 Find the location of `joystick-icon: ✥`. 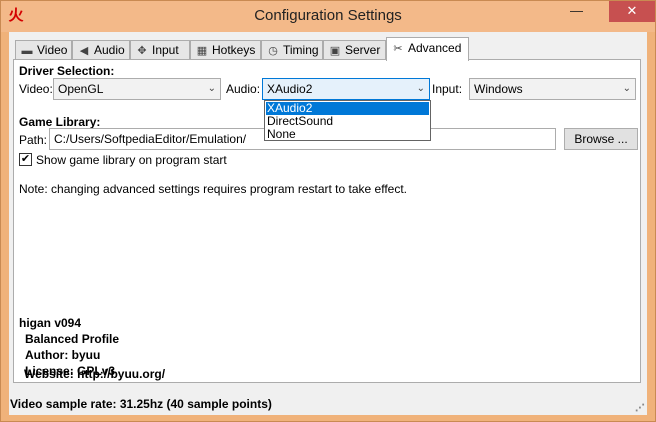

joystick-icon: ✥ is located at coordinates (142, 51).